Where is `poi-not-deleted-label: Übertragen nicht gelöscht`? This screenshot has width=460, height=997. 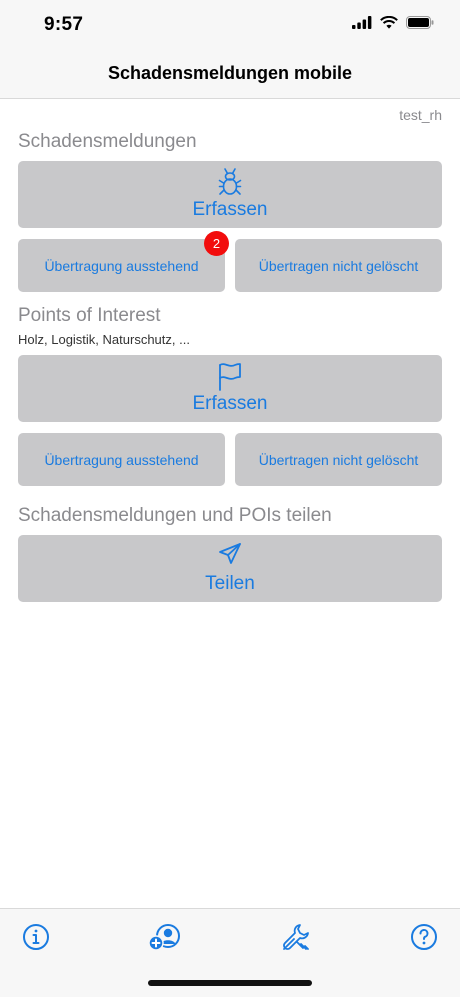 poi-not-deleted-label: Übertragen nicht gelöscht is located at coordinates (338, 459).